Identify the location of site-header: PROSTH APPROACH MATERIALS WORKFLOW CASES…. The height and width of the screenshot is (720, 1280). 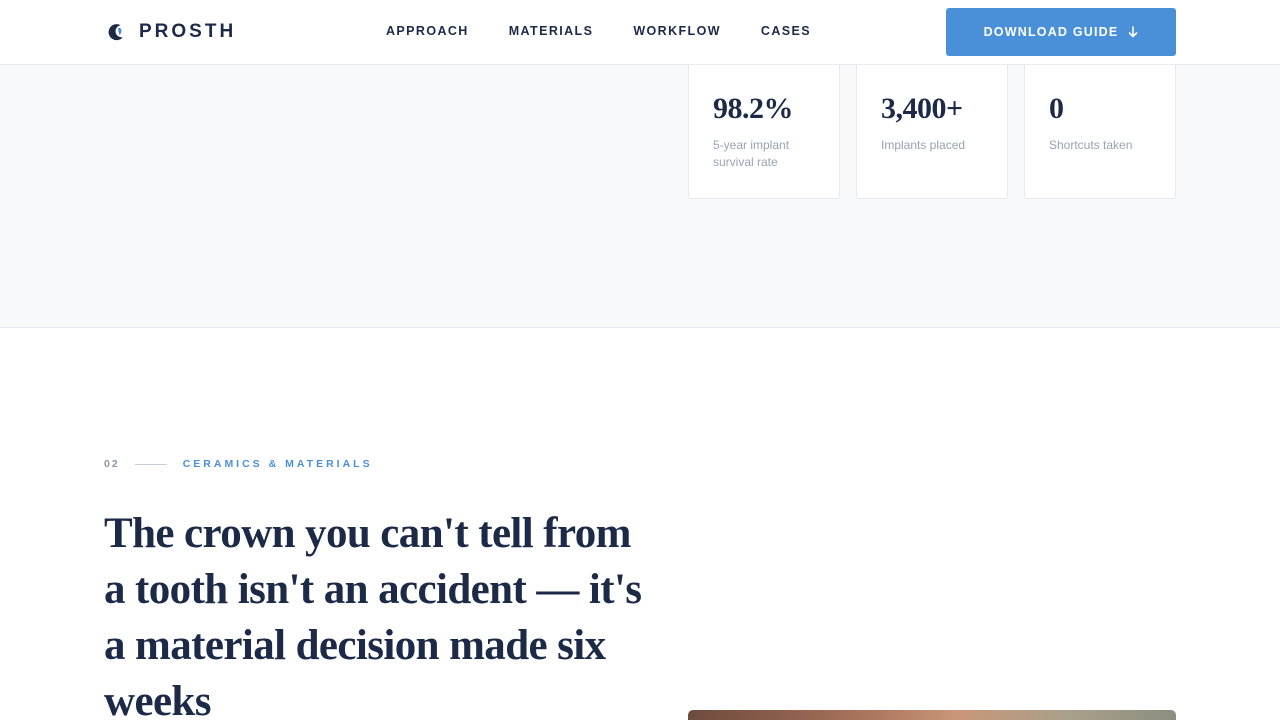
(640, 32).